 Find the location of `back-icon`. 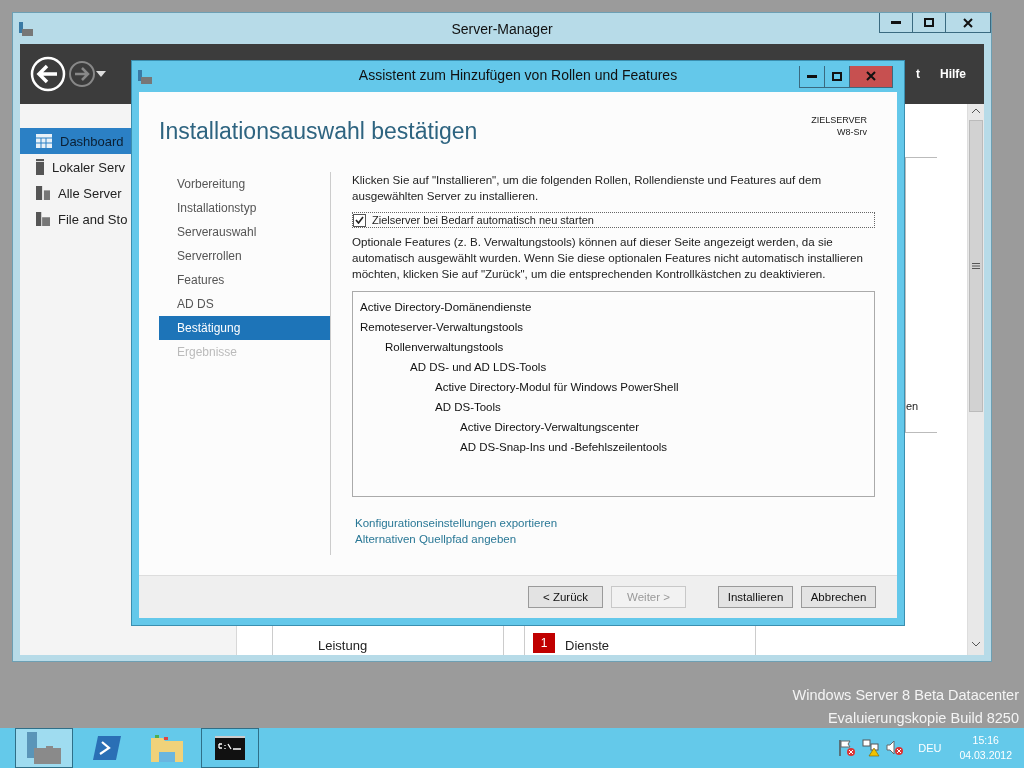

back-icon is located at coordinates (48, 74).